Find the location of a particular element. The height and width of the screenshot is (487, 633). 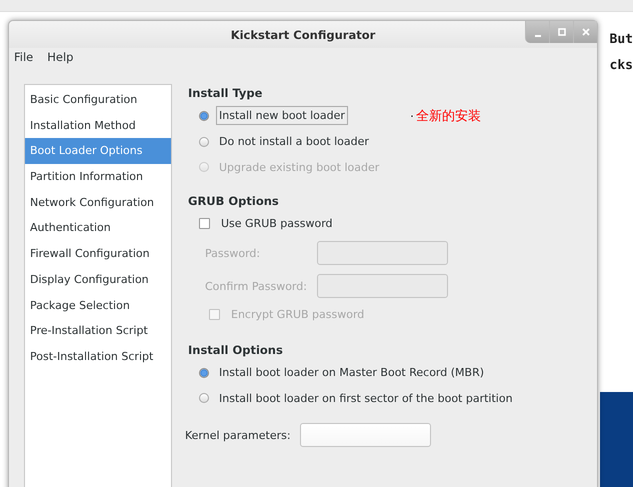

field-label: Password: is located at coordinates (233, 253).